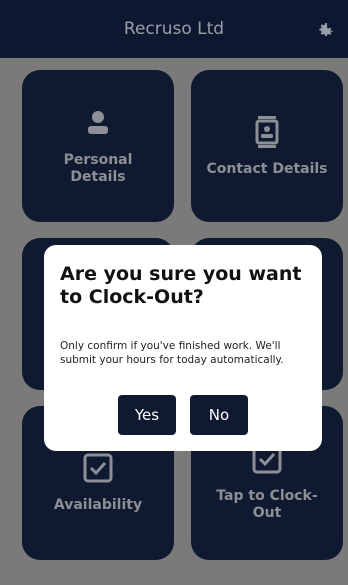 This screenshot has width=348, height=585. Describe the element at coordinates (267, 131) in the screenshot. I see `contact-card-icon` at that location.